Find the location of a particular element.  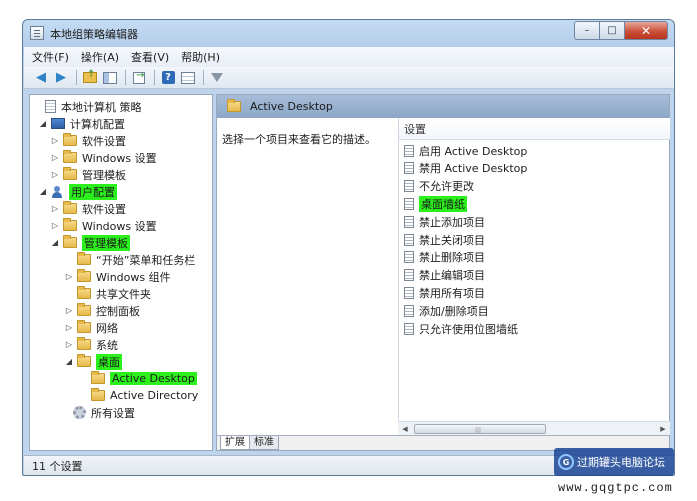

up-level-button is located at coordinates (90, 77).